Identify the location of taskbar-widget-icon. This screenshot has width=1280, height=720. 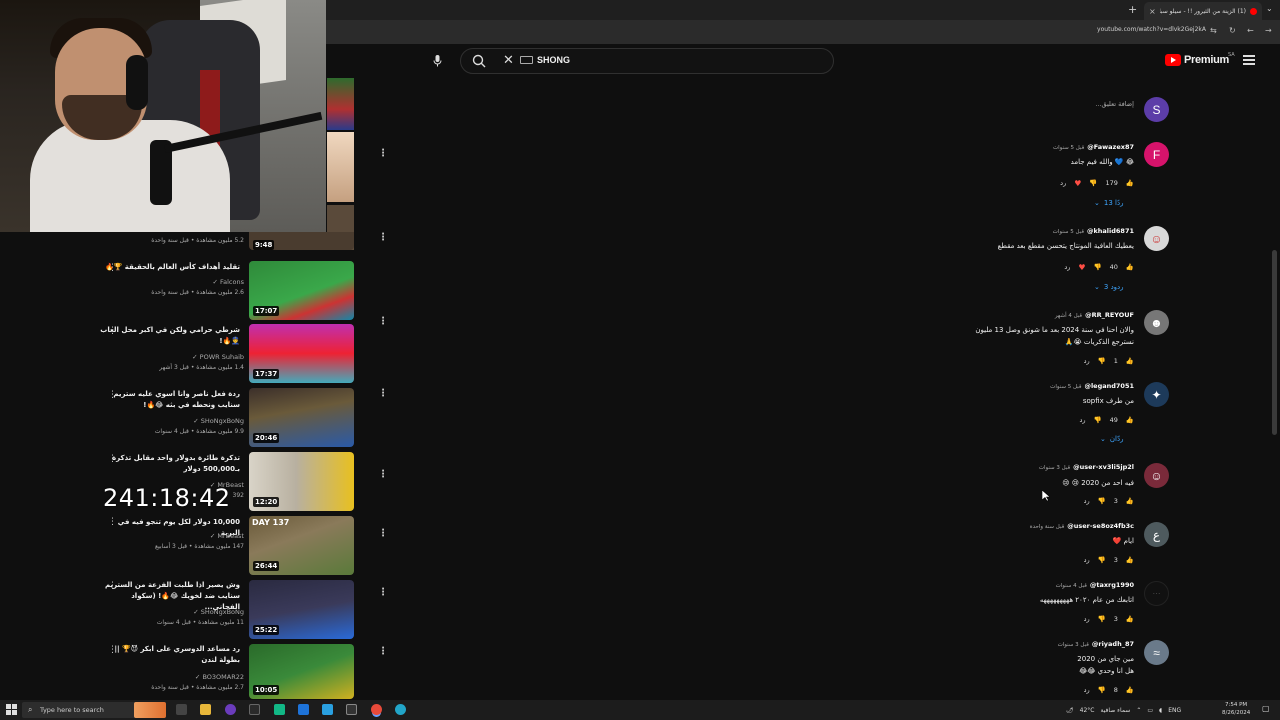
(150, 710).